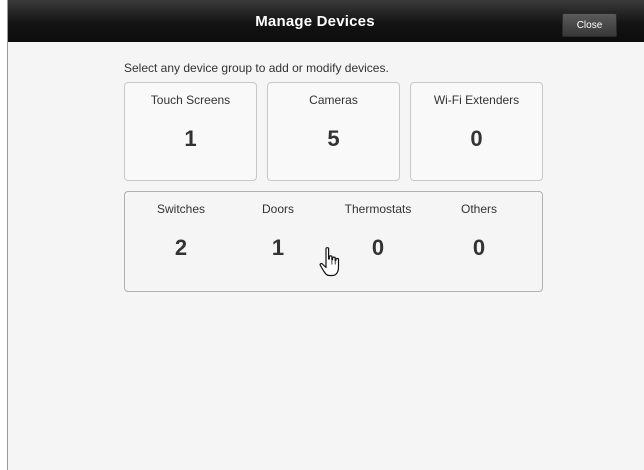 The image size is (644, 470). Describe the element at coordinates (589, 25) in the screenshot. I see `close-button: Close` at that location.